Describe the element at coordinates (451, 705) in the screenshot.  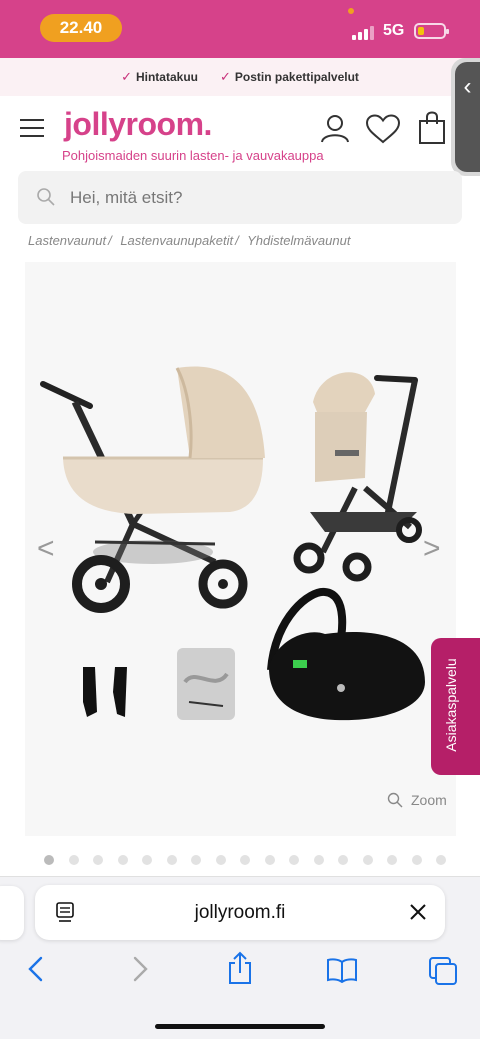
I see `customer-service-label: Asiakaspalvelu` at that location.